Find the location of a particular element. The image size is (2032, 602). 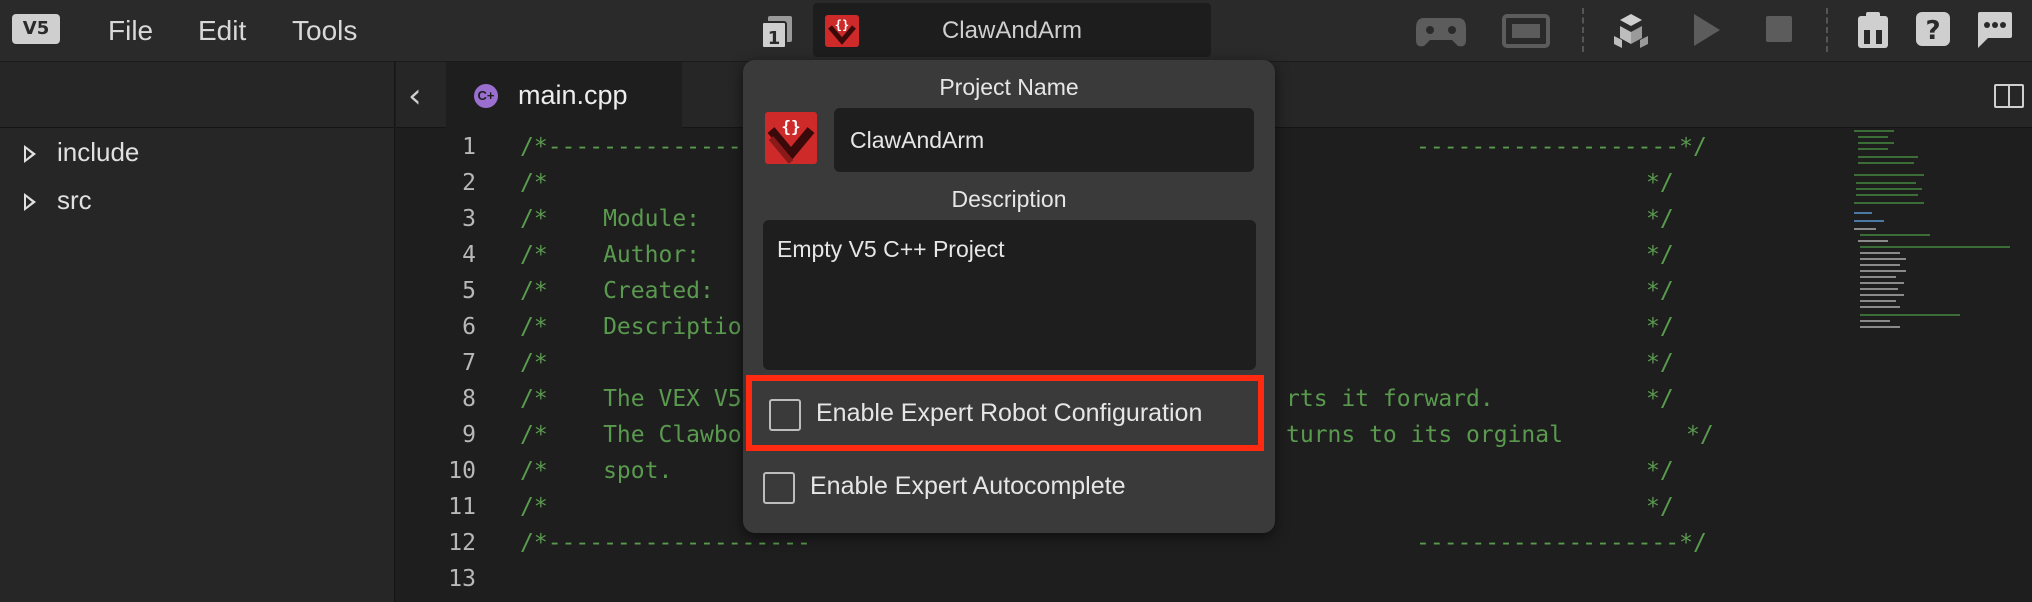

line-number: 9 is located at coordinates (469, 435).